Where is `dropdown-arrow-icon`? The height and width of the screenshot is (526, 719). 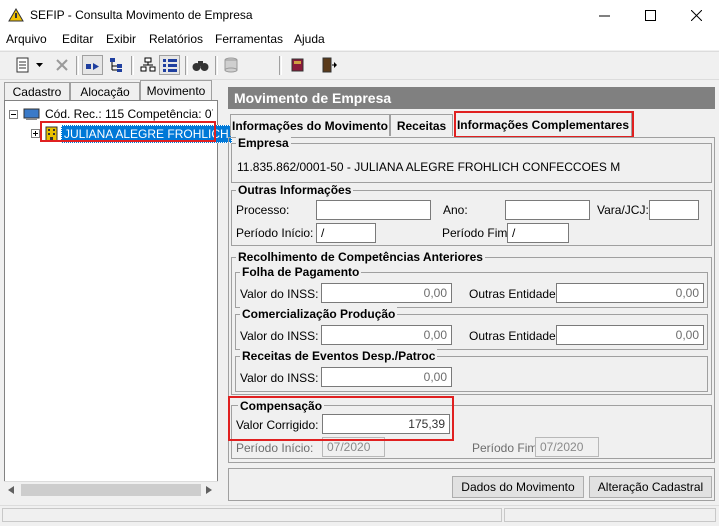 dropdown-arrow-icon is located at coordinates (39, 65).